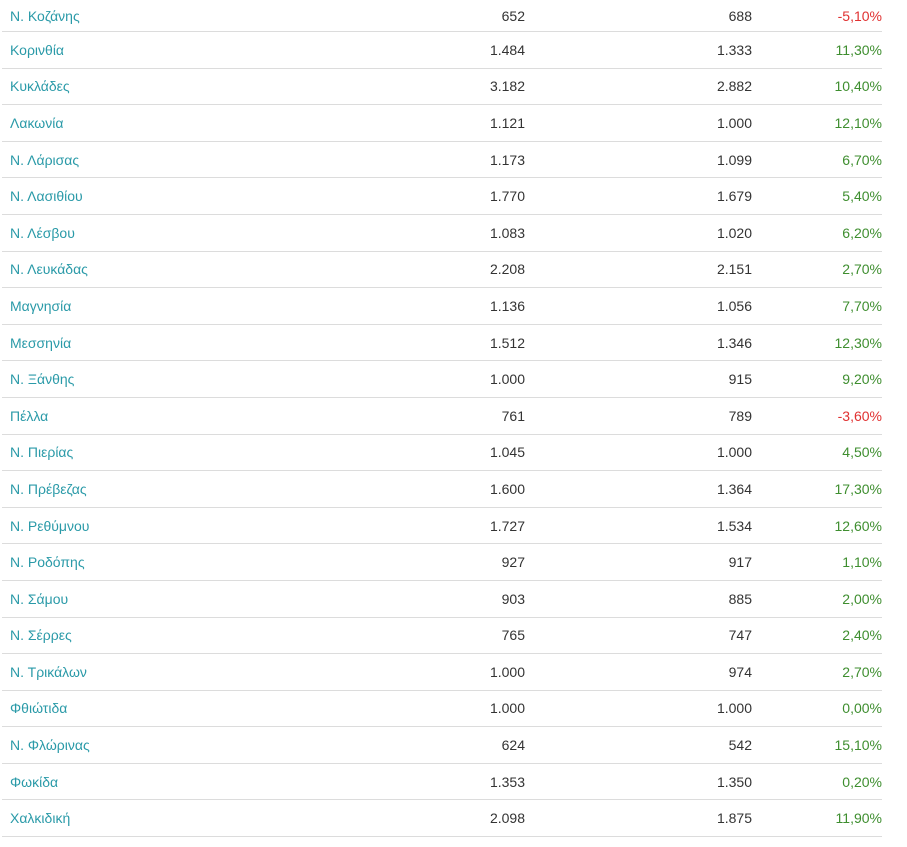 The width and height of the screenshot is (907, 847). What do you see at coordinates (507, 818) in the screenshot?
I see `value-current: 2.098` at bounding box center [507, 818].